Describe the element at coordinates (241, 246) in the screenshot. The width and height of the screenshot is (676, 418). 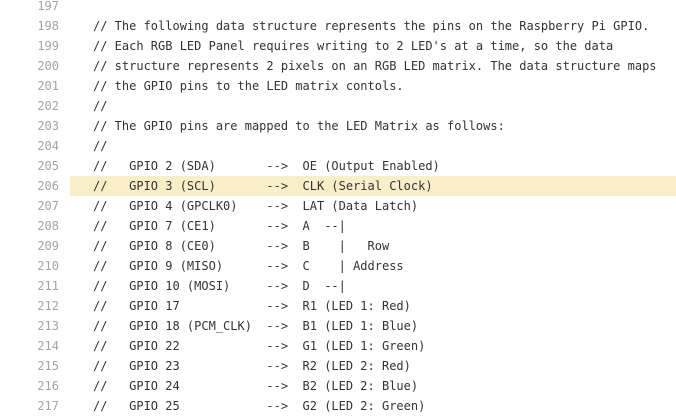
I see `line-code: // GPIO 8 (CE0) --> B | Row` at that location.